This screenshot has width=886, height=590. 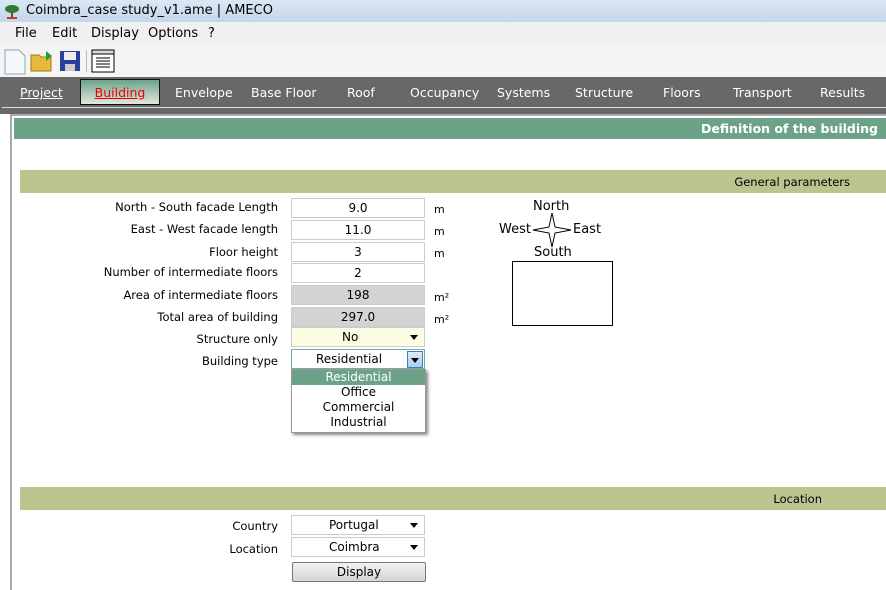 What do you see at coordinates (15, 62) in the screenshot?
I see `new-file-icon` at bounding box center [15, 62].